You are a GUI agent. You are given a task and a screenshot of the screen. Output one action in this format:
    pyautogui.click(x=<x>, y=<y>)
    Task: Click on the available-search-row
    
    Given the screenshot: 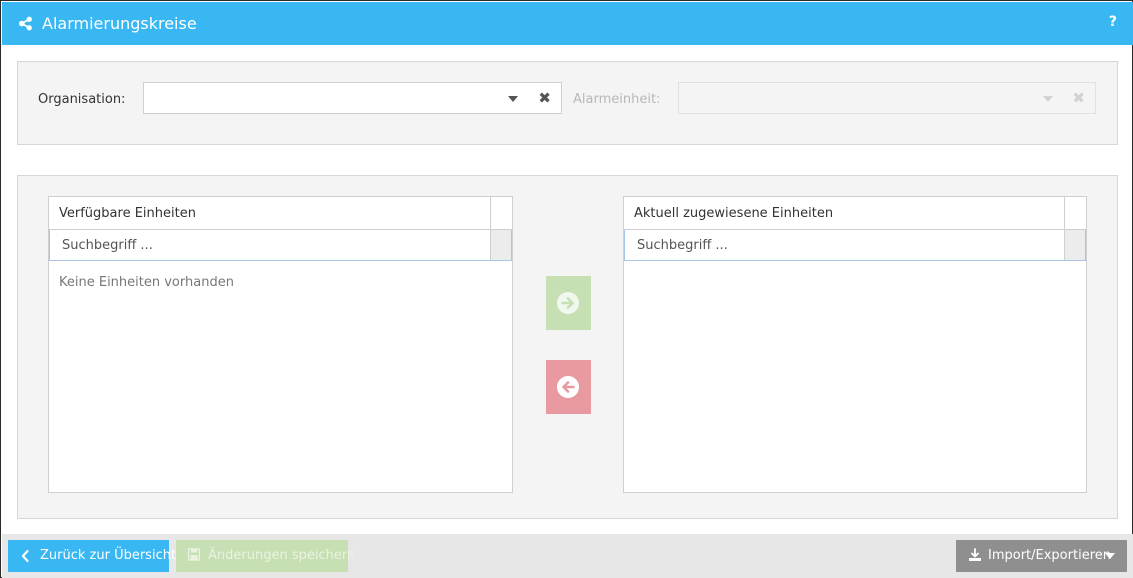 What is the action you would take?
    pyautogui.click(x=280, y=245)
    